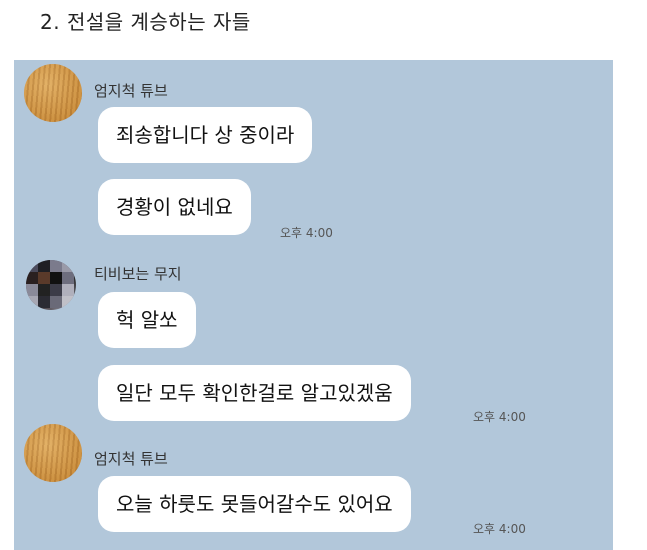 The image size is (647, 550). Describe the element at coordinates (51, 285) in the screenshot. I see `avatar-muzi` at that location.